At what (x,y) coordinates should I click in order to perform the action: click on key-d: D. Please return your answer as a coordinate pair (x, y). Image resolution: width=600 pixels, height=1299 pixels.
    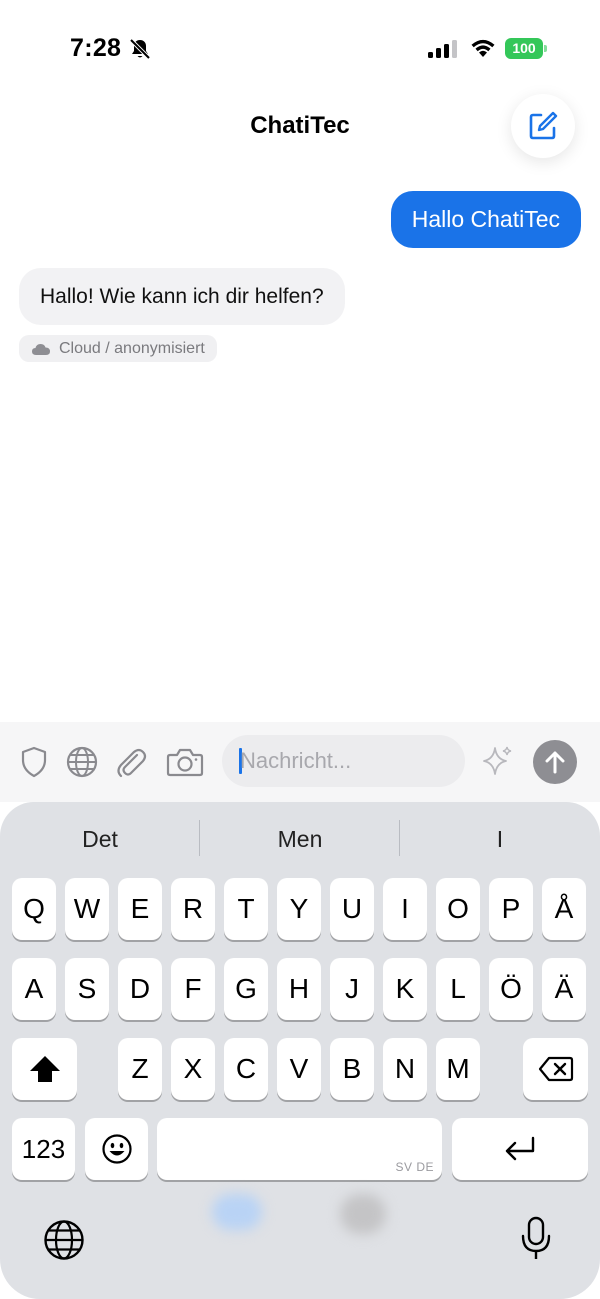
    Looking at the image, I should click on (140, 989).